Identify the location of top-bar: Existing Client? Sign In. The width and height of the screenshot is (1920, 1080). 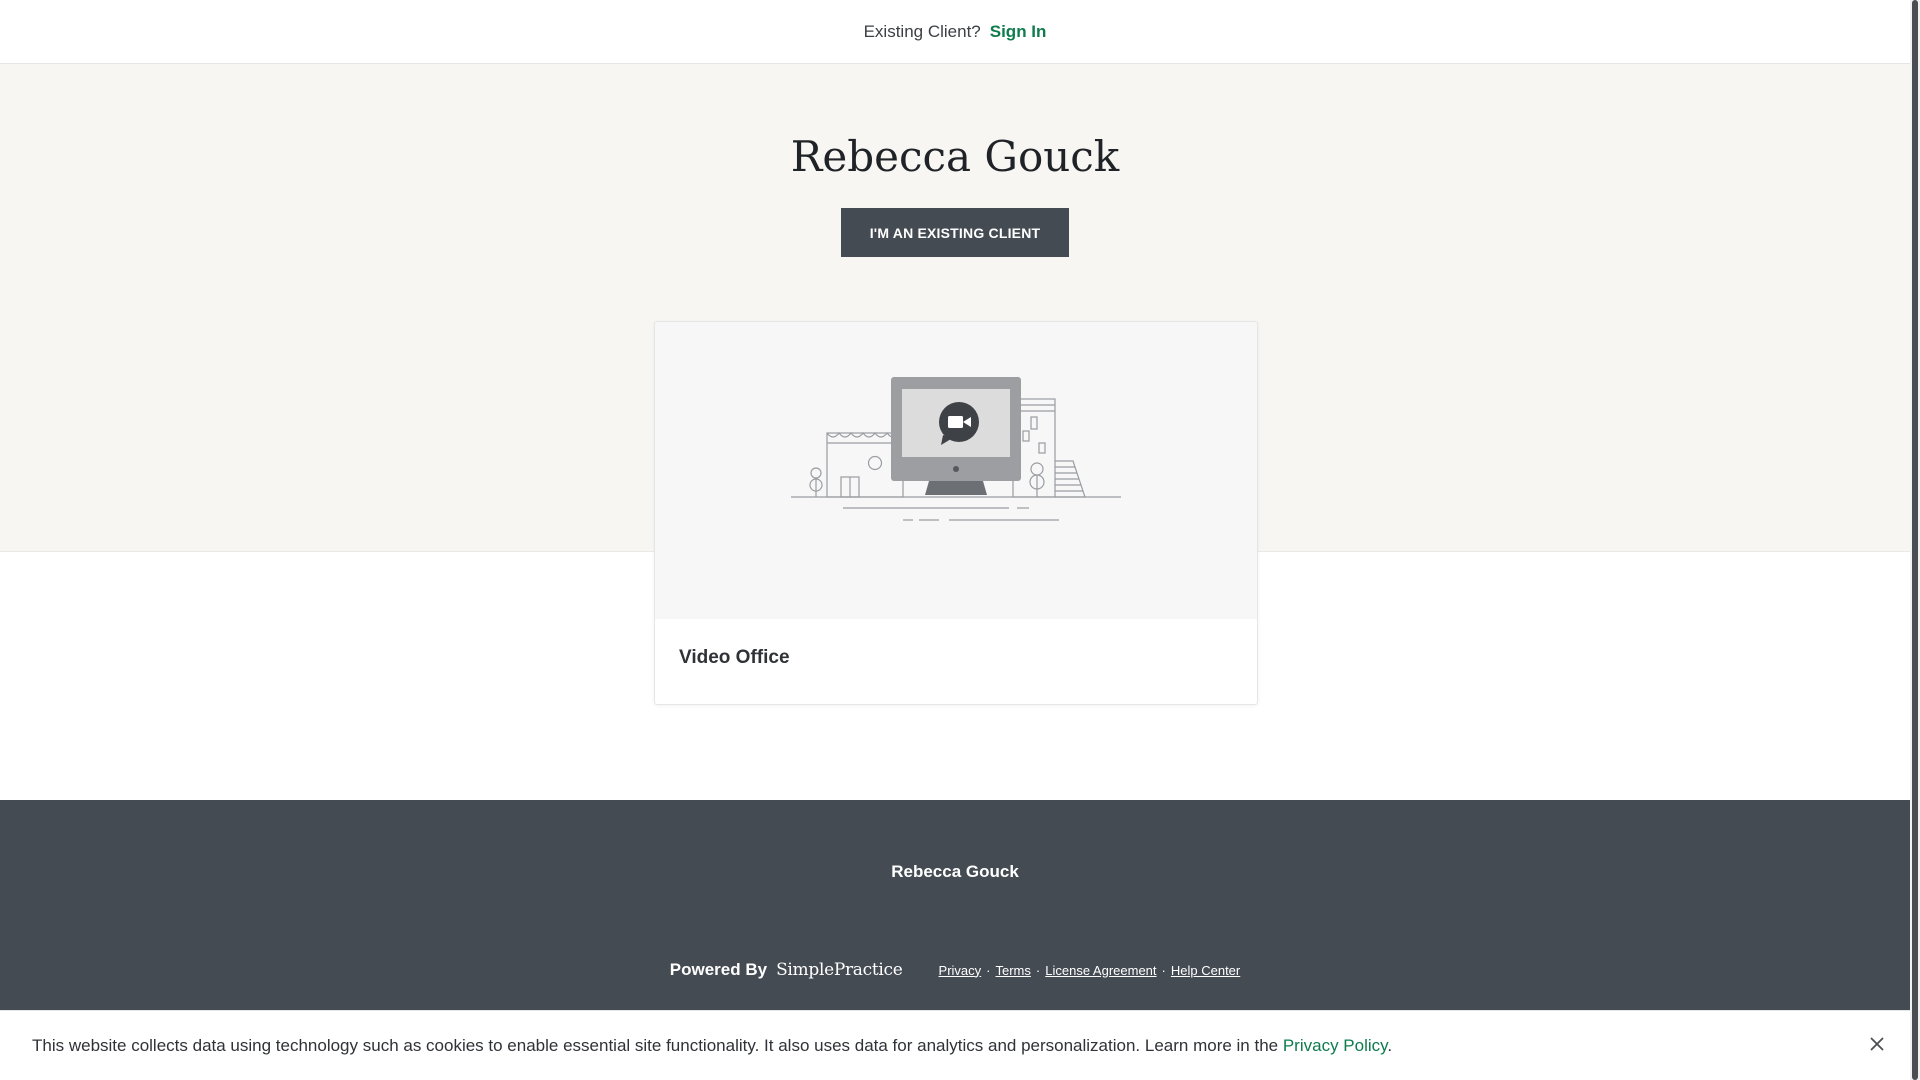
(955, 32).